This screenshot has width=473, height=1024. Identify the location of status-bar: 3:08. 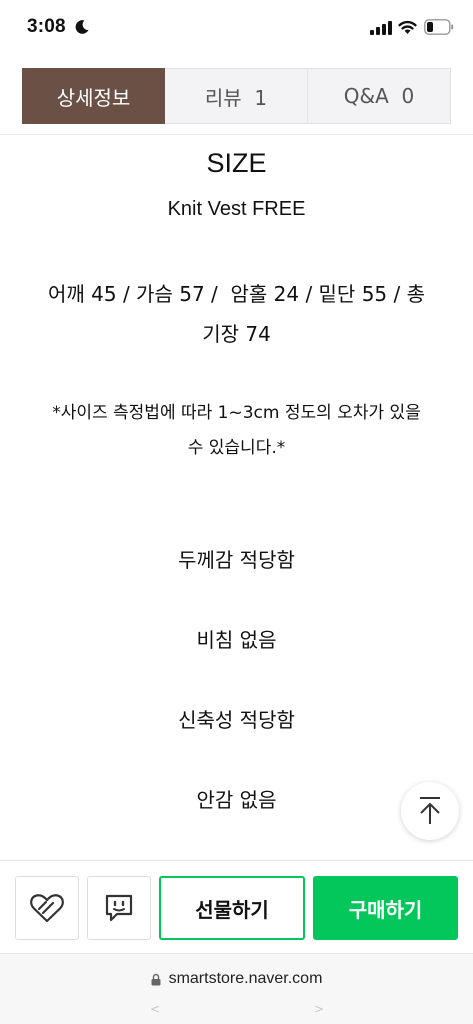
(236, 29).